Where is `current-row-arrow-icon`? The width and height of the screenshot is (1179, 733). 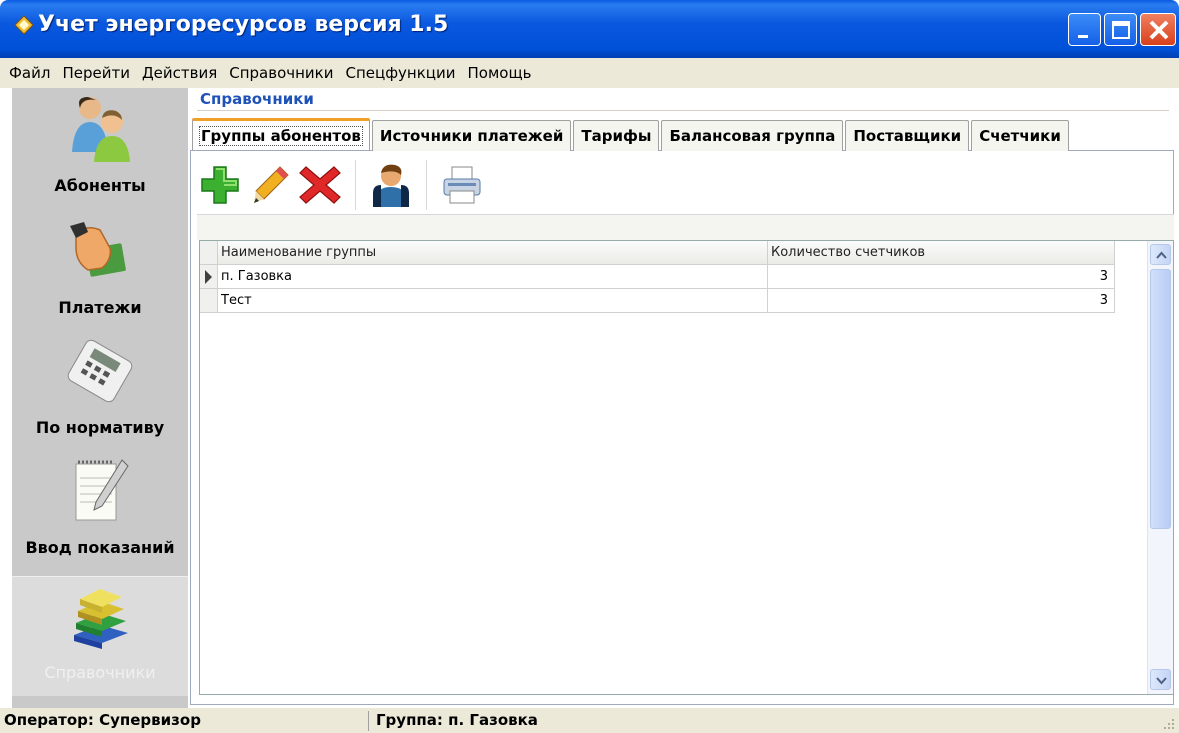
current-row-arrow-icon is located at coordinates (208, 277).